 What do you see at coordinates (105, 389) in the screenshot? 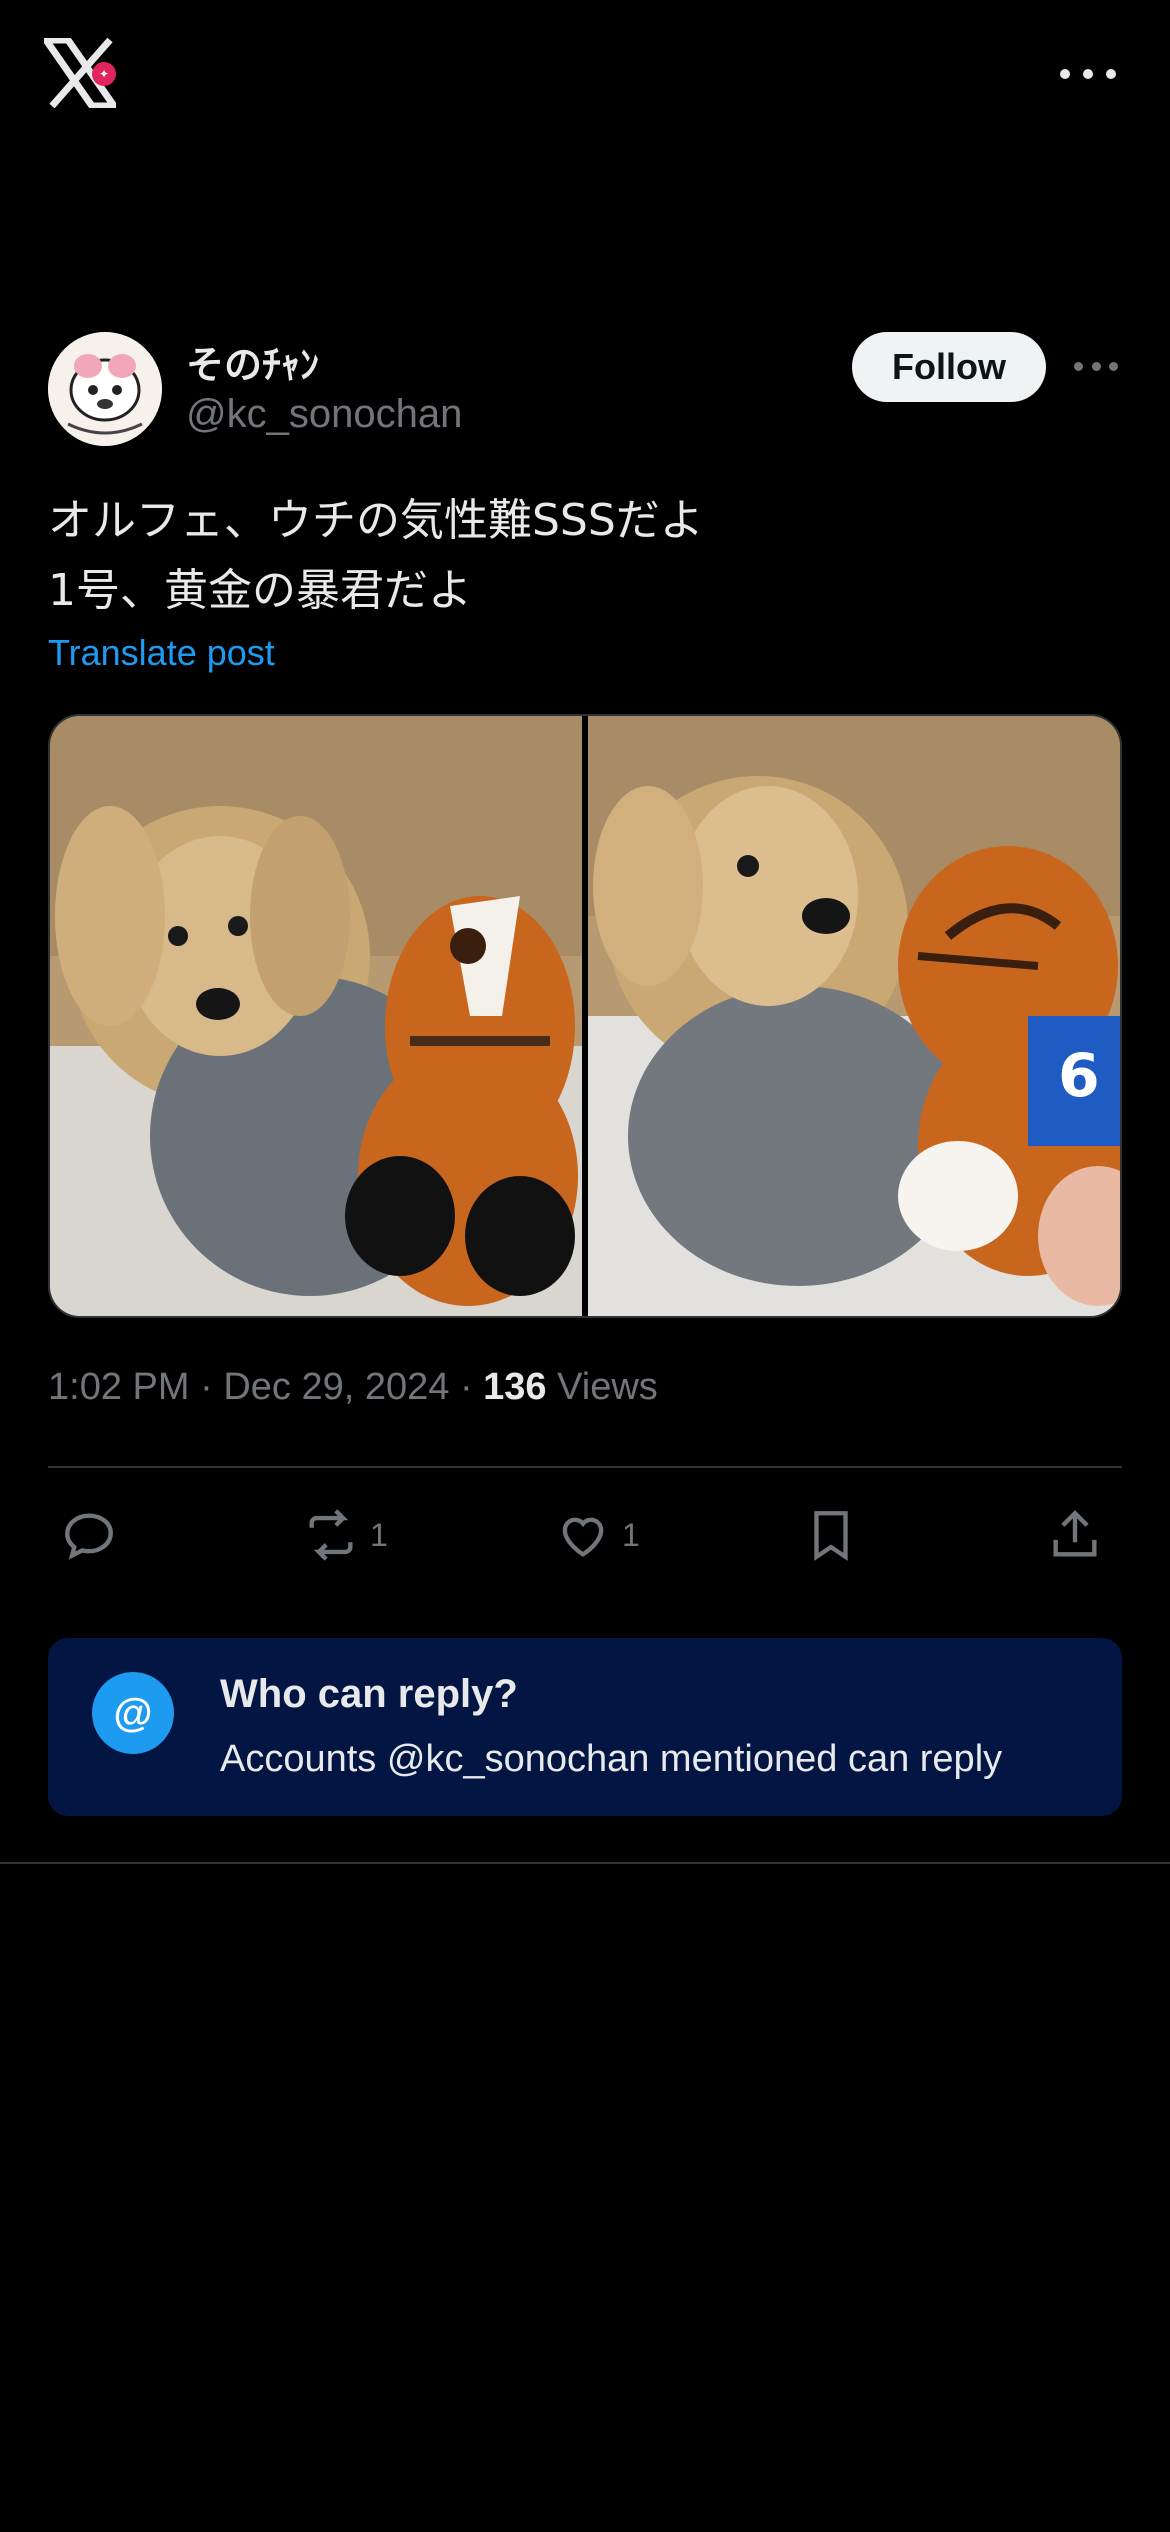
I see `avatar` at bounding box center [105, 389].